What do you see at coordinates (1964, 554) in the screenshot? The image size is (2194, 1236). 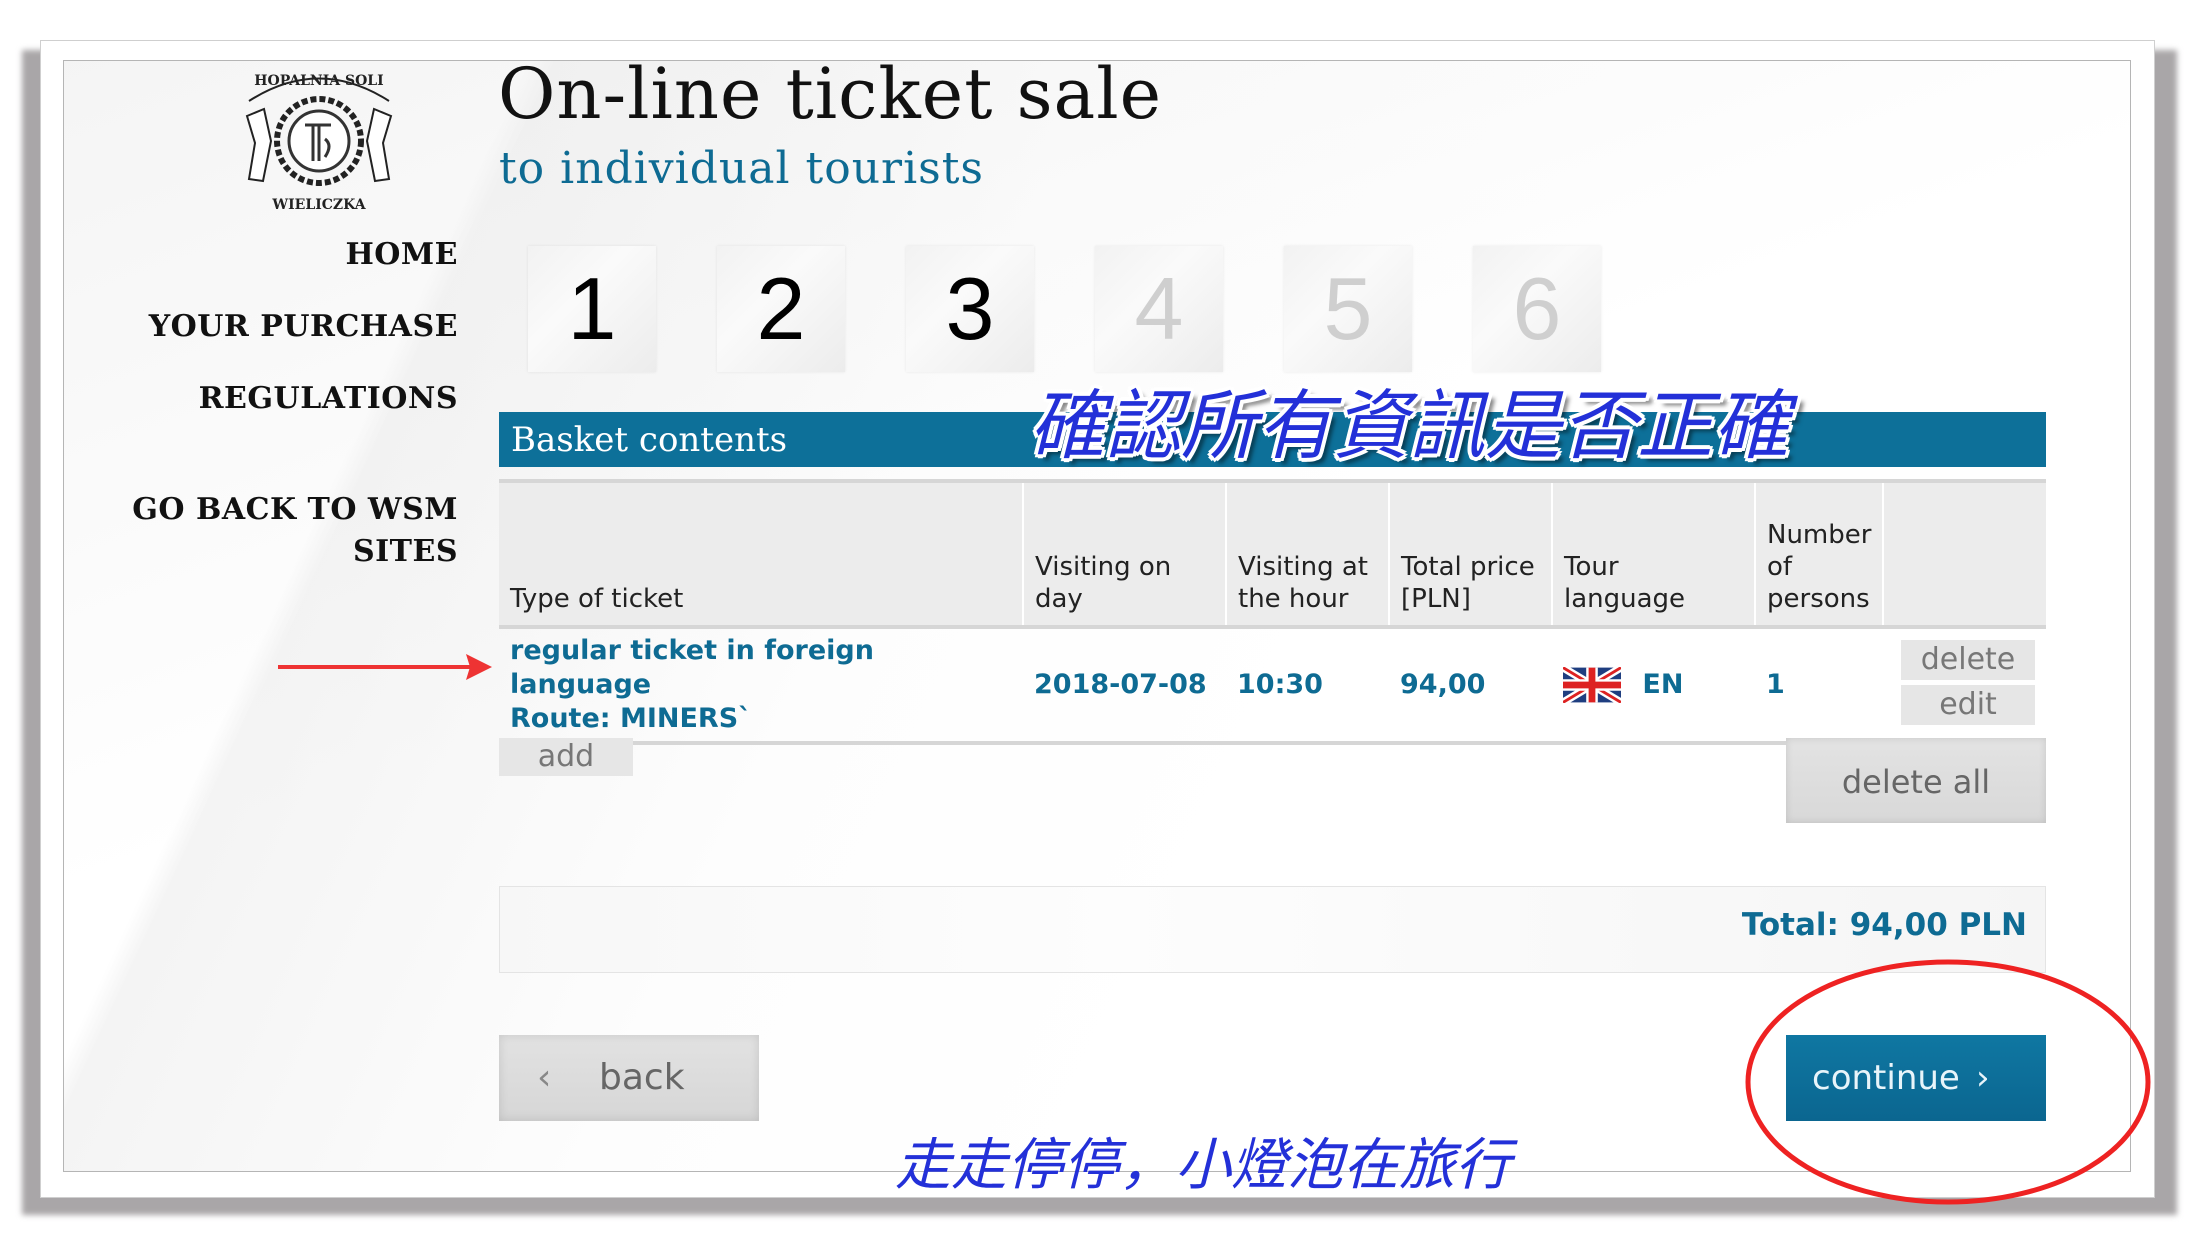 I see `col-actions` at bounding box center [1964, 554].